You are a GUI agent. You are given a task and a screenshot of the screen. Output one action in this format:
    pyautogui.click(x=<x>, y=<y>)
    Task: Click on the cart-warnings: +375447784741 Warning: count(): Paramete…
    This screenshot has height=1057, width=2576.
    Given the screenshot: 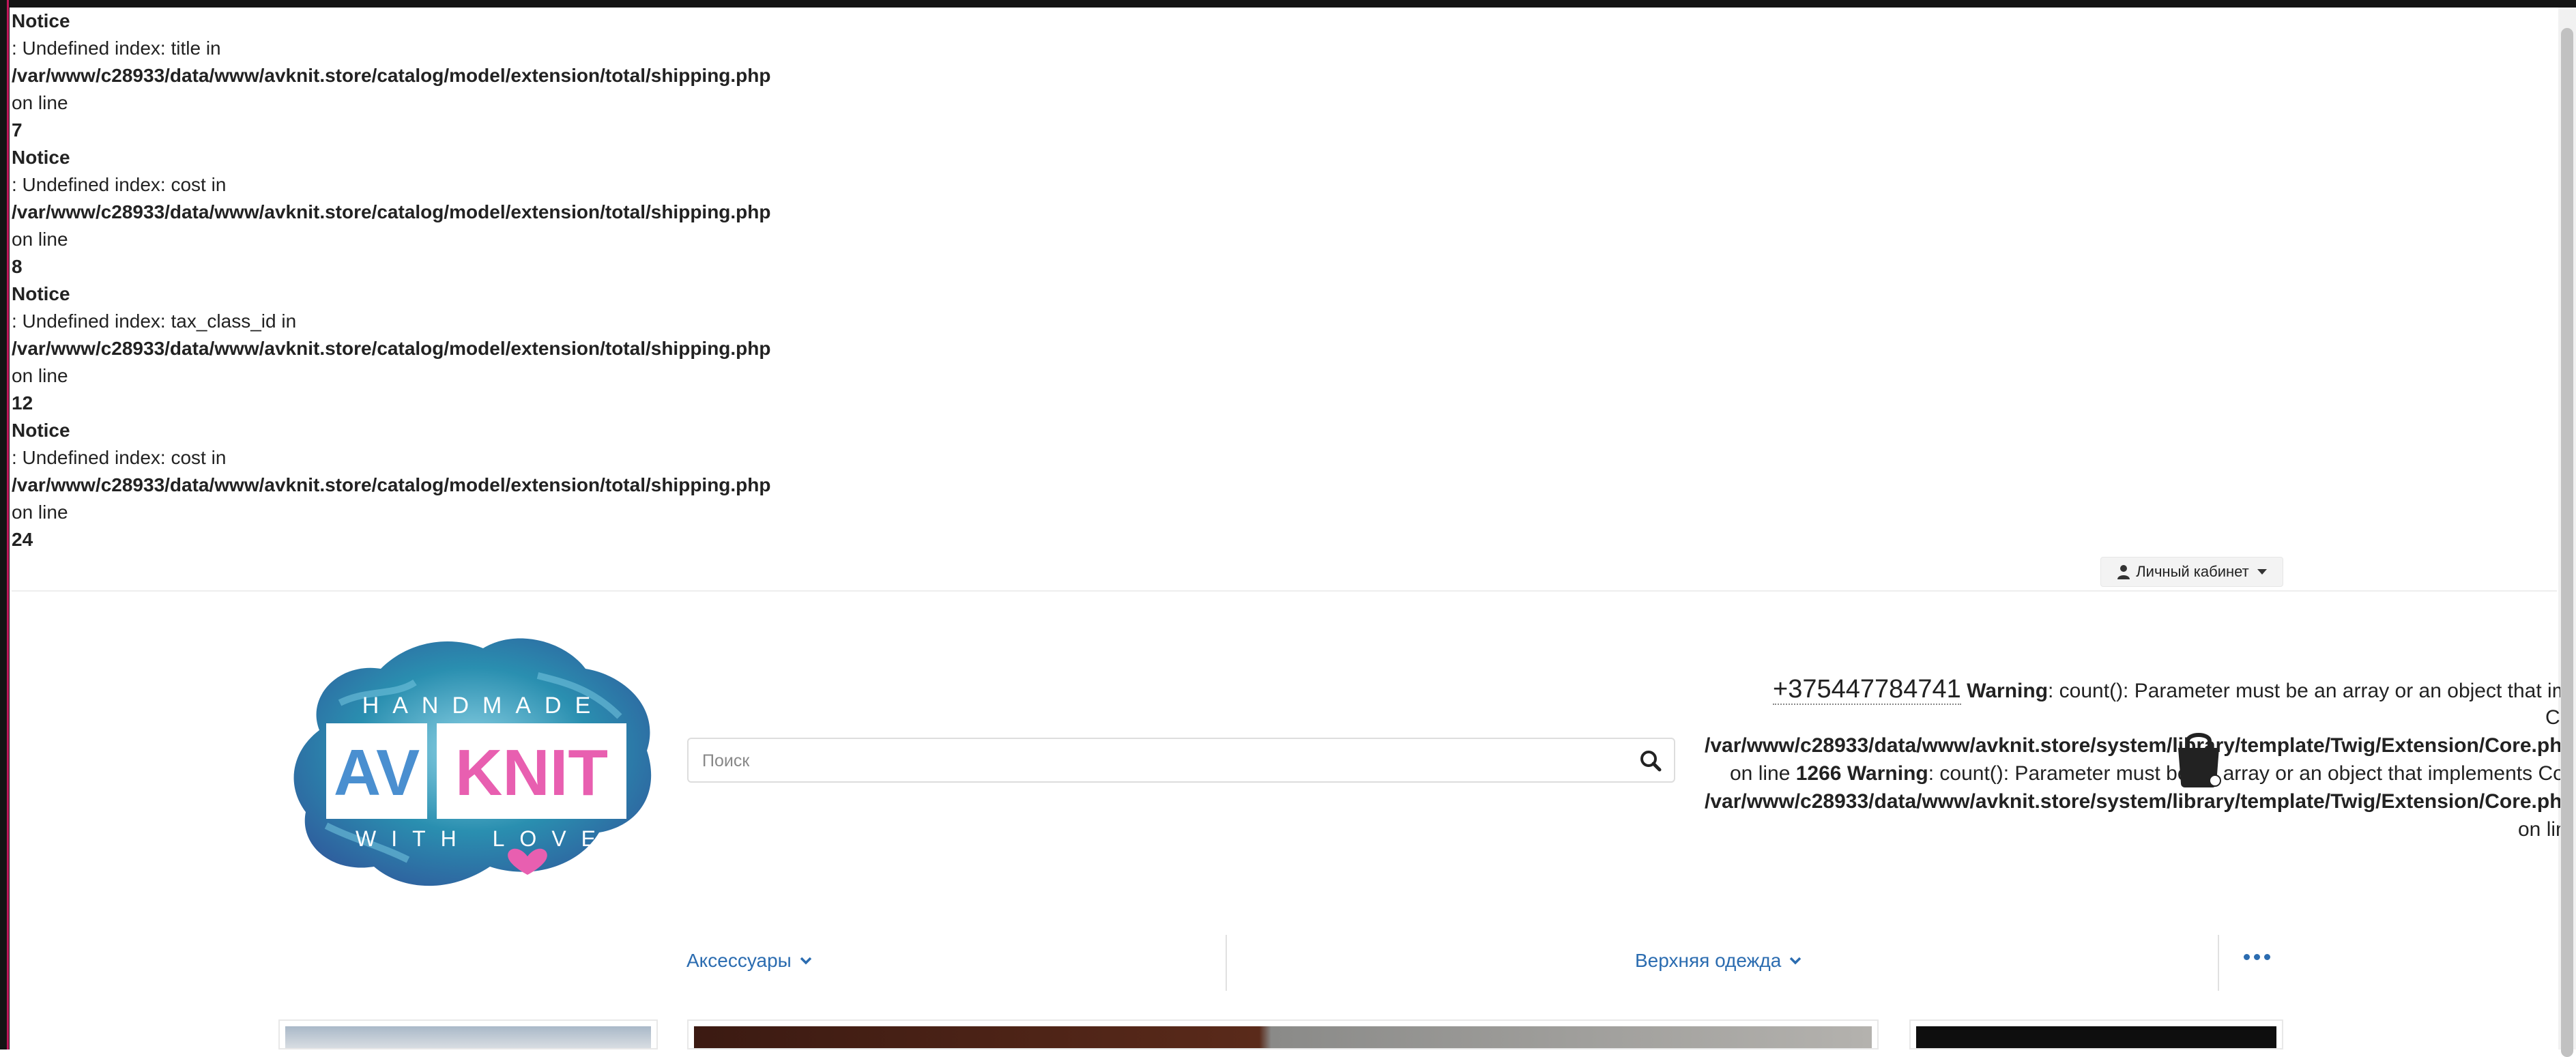 What is the action you would take?
    pyautogui.click(x=2126, y=761)
    